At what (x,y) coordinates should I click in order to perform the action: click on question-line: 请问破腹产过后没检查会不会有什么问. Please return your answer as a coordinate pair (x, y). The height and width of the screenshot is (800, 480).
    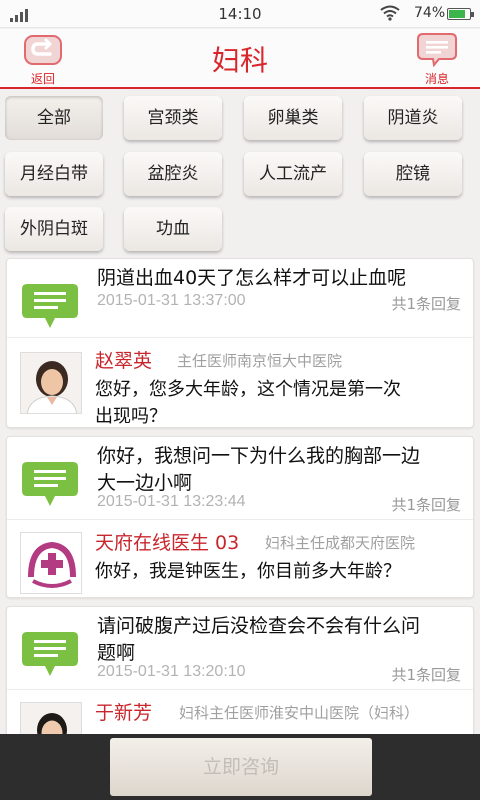
    Looking at the image, I should click on (259, 626).